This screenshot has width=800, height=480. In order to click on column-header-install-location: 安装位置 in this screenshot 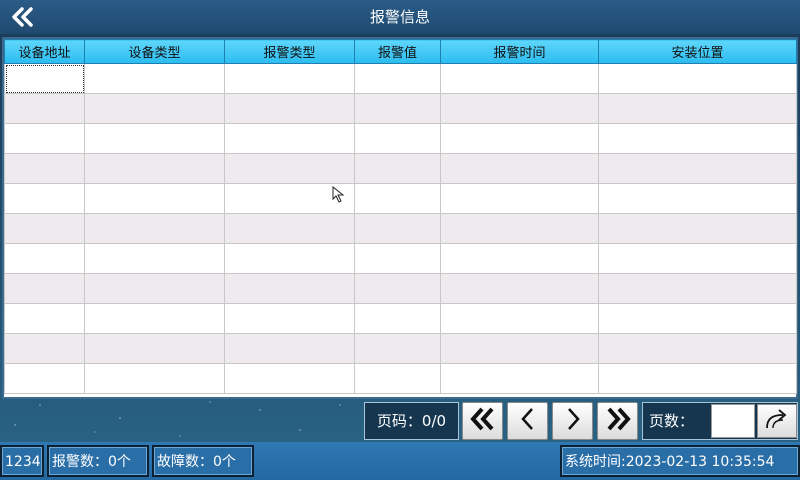, I will do `click(697, 51)`.